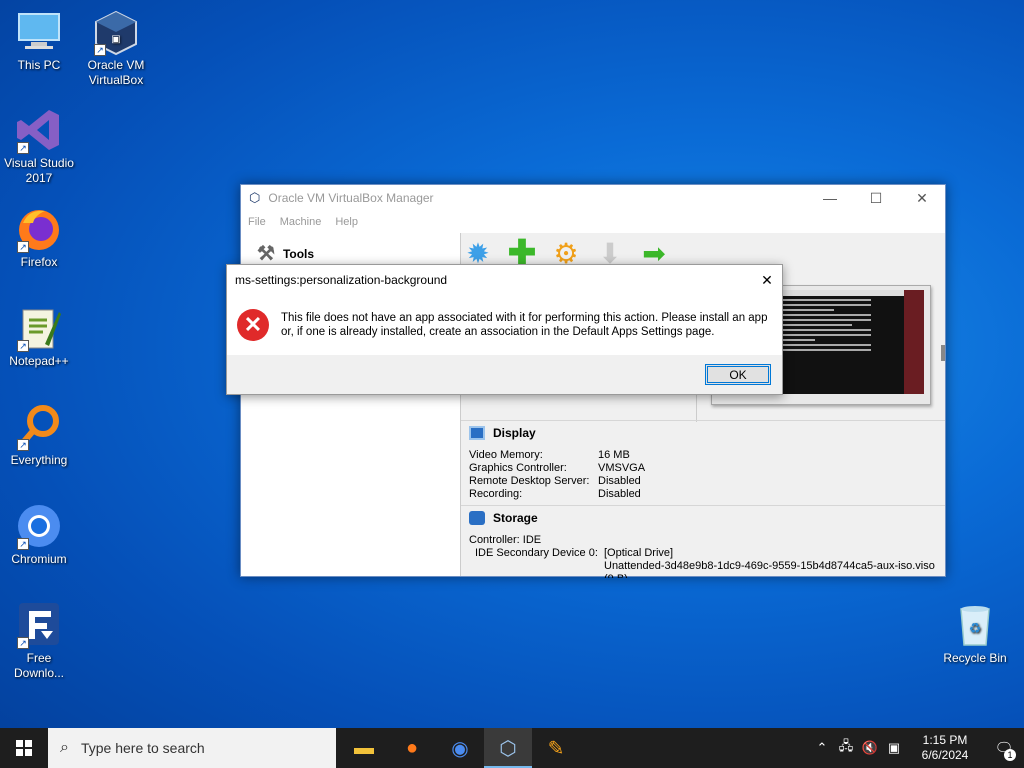  What do you see at coordinates (39, 32) in the screenshot?
I see `computer-icon` at bounding box center [39, 32].